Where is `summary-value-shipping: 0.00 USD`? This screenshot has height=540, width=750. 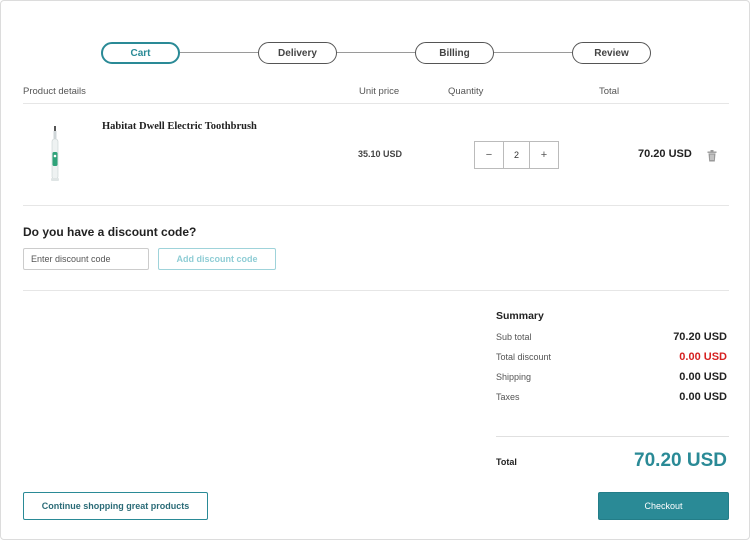
summary-value-shipping: 0.00 USD is located at coordinates (703, 377).